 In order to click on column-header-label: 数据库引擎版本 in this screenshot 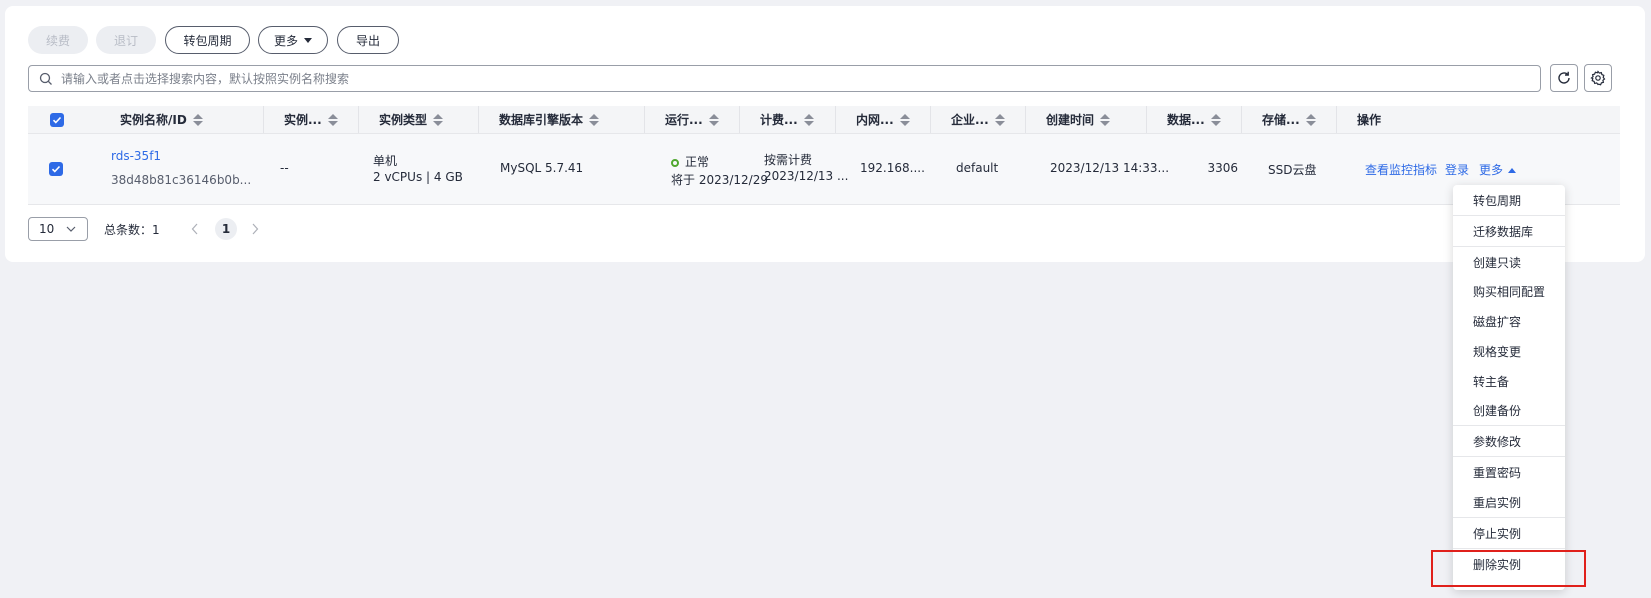, I will do `click(541, 120)`.